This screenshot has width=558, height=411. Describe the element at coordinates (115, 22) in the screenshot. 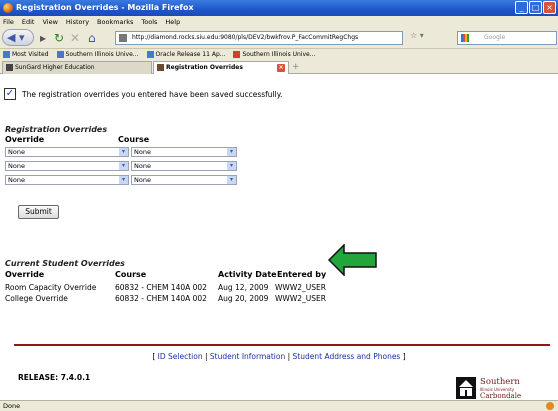

I see `menu-bookmarks: Bookmarks` at that location.